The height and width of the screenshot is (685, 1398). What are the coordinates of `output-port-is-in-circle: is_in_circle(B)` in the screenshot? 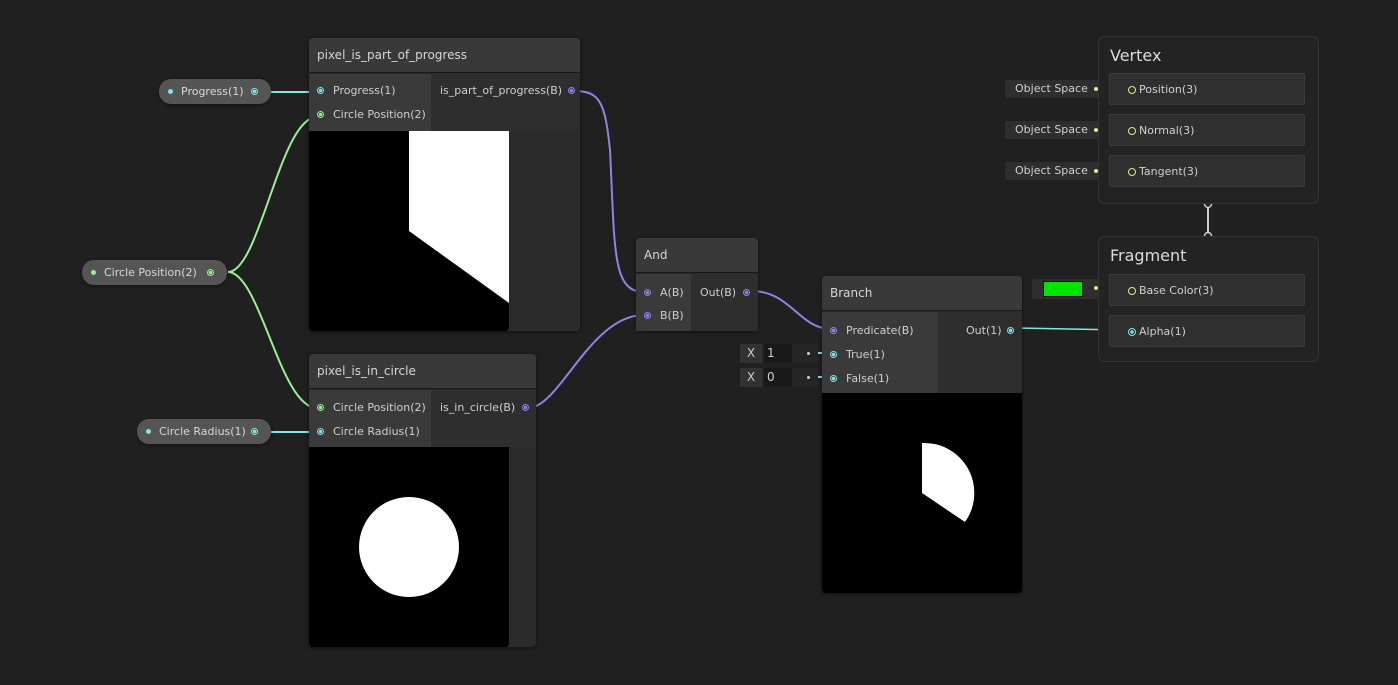 It's located at (484, 408).